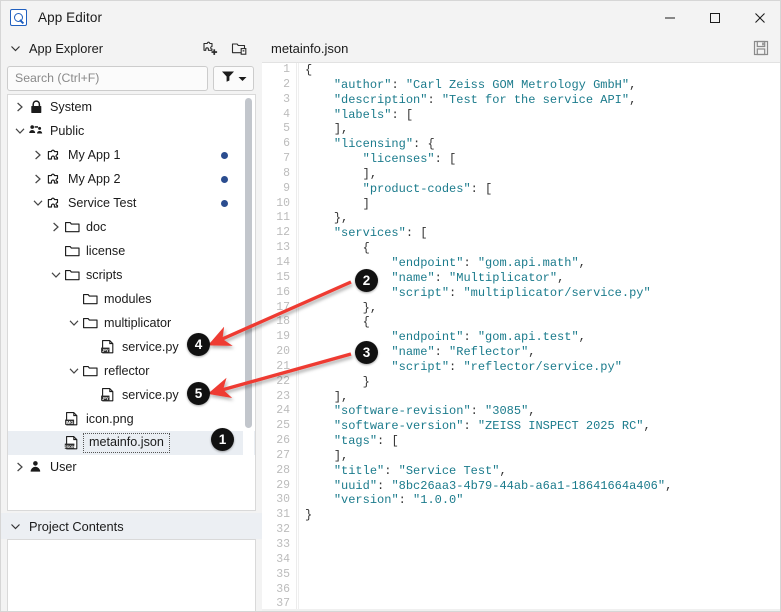 This screenshot has width=781, height=612. I want to click on svg-text: IMG, so click(70, 422).